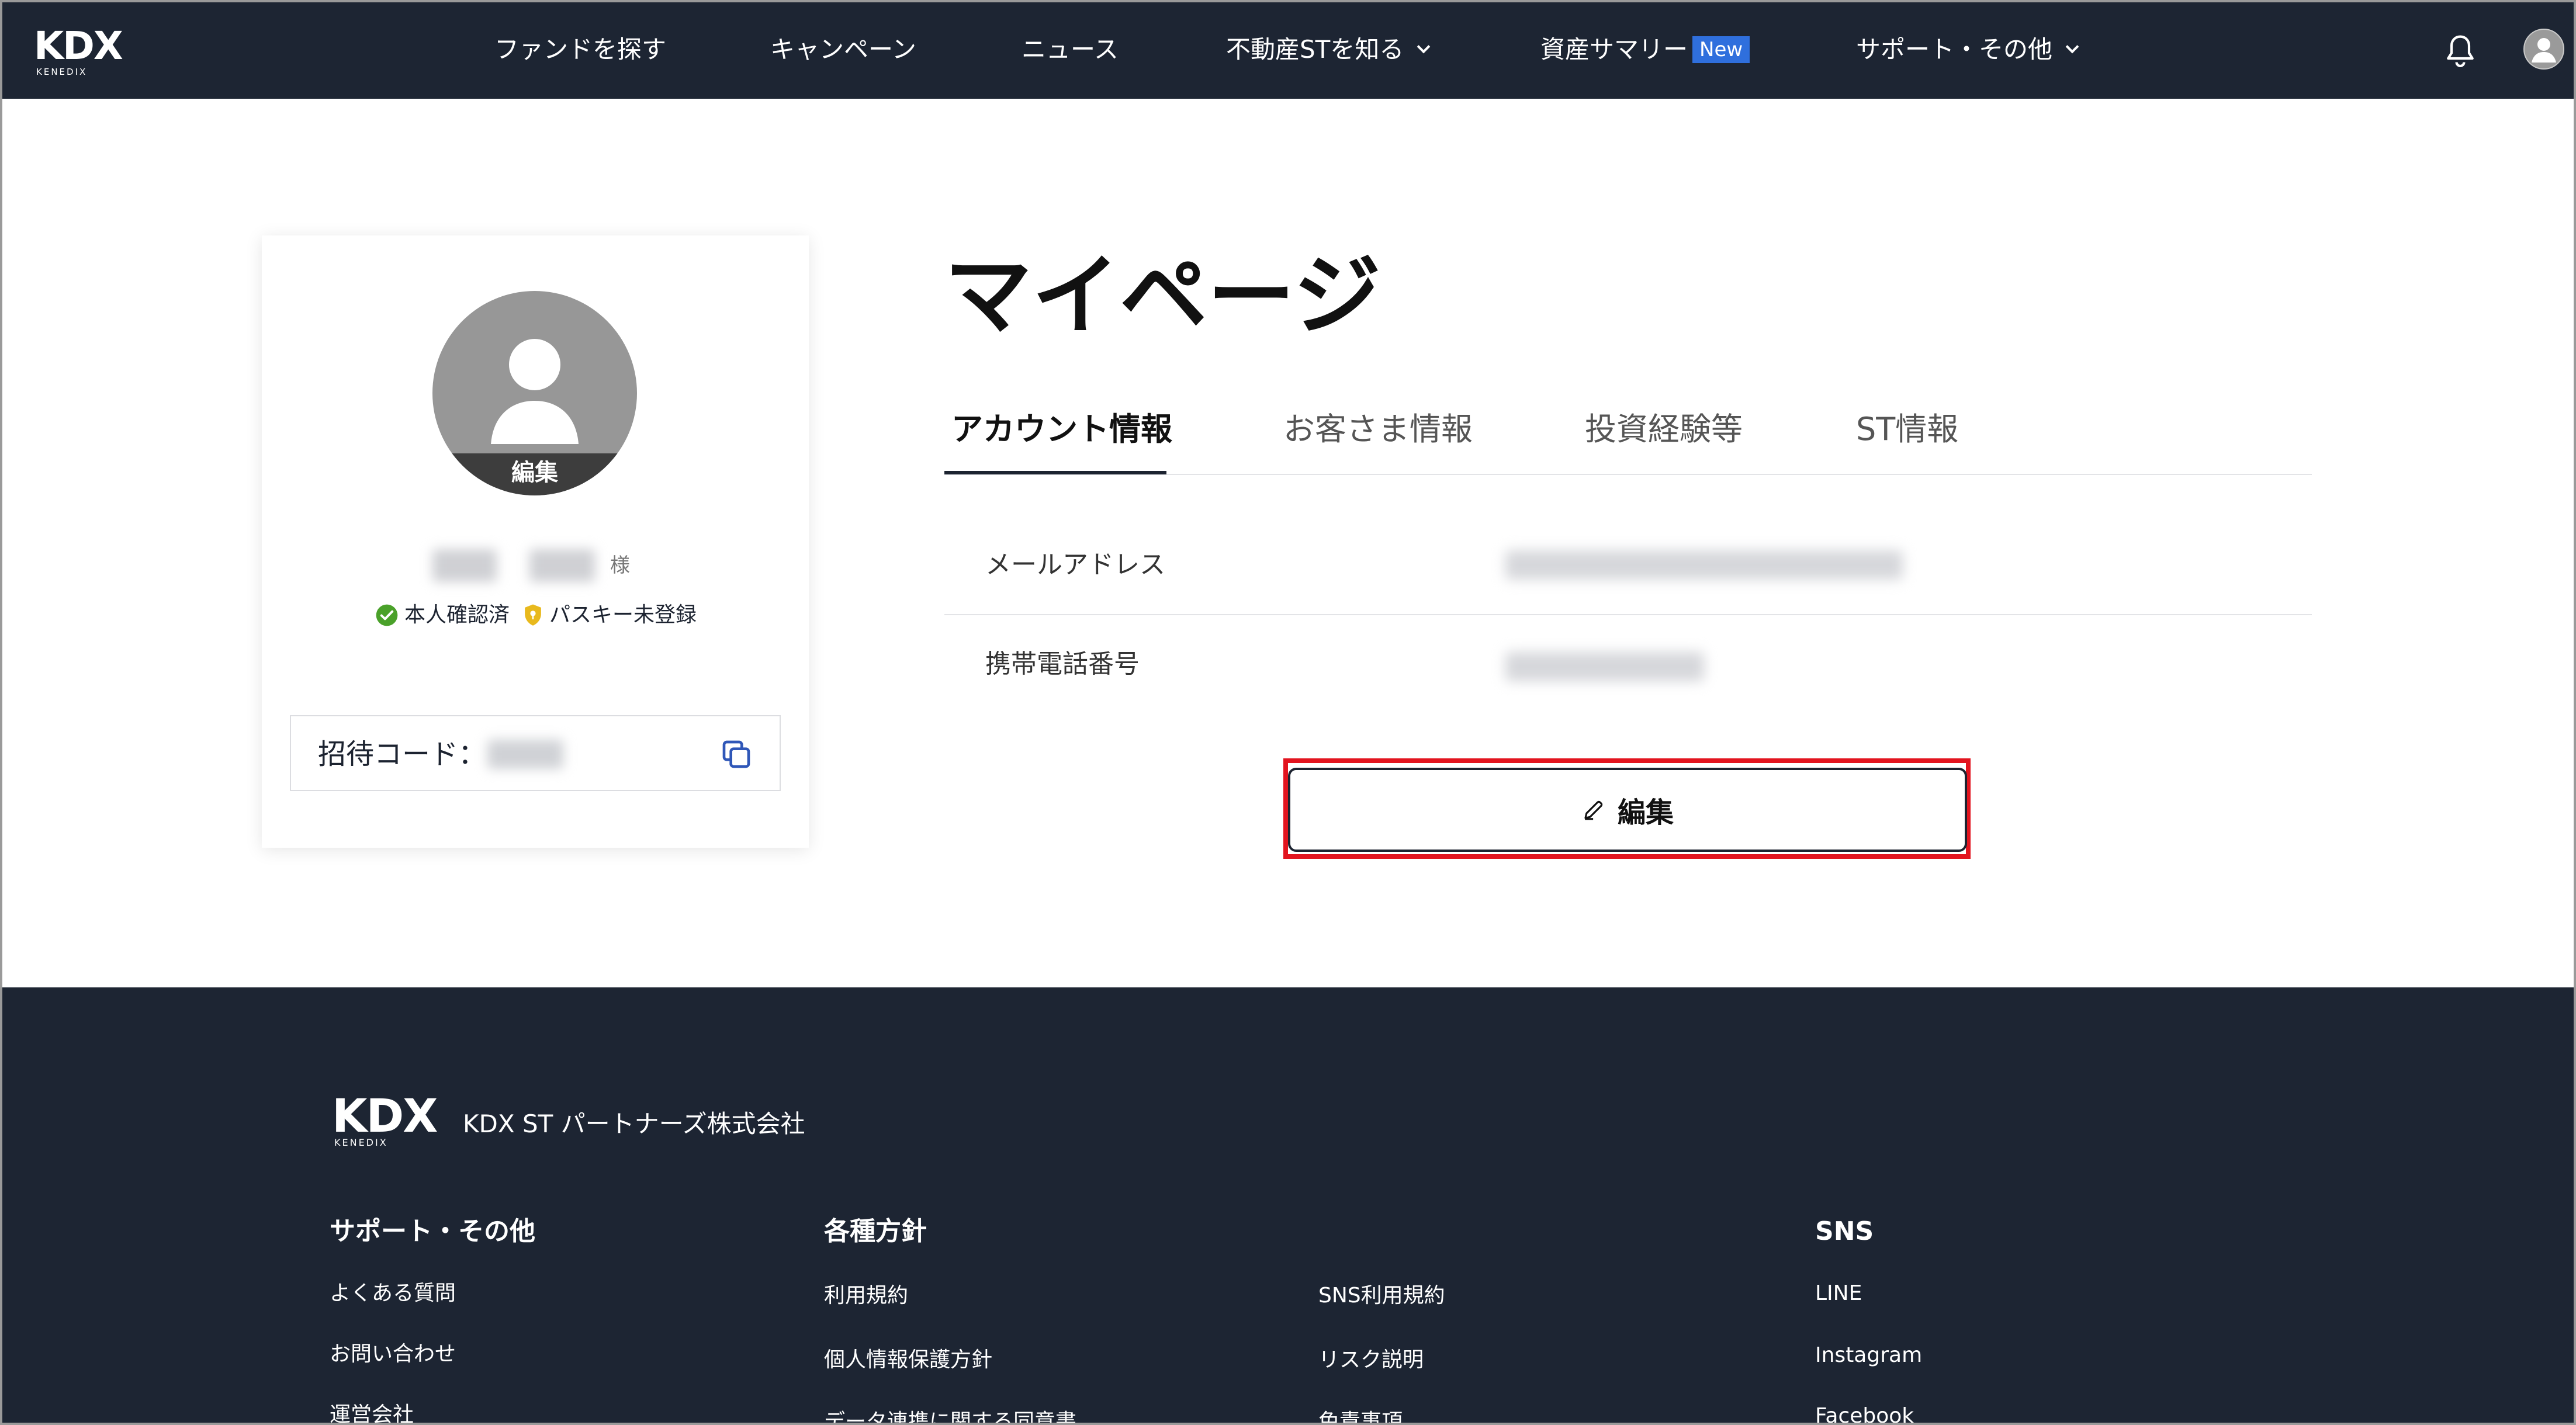 This screenshot has width=2576, height=1425. Describe the element at coordinates (1664, 429) in the screenshot. I see `tab-investment-experience: 投資経験等` at that location.